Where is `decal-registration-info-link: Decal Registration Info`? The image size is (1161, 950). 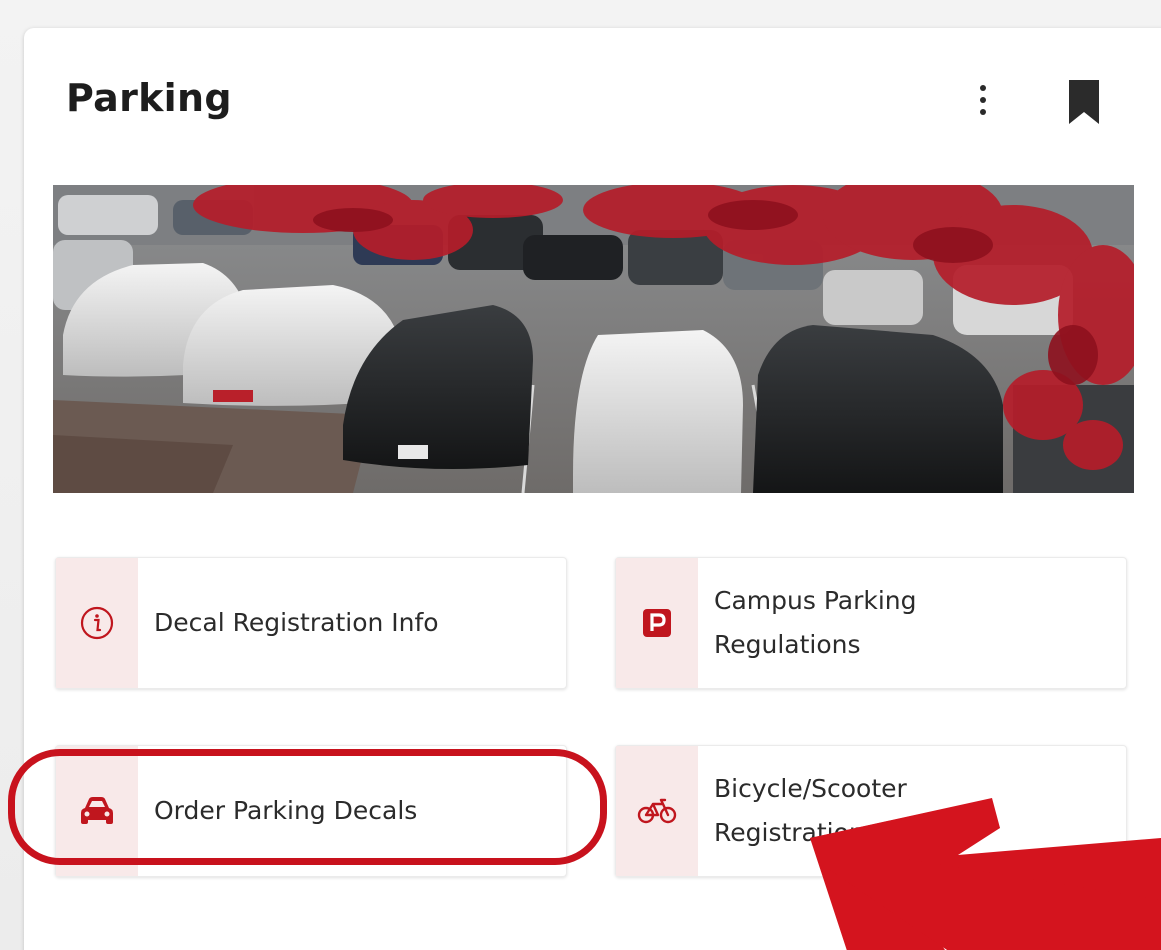
decal-registration-info-link: Decal Registration Info is located at coordinates (311, 623).